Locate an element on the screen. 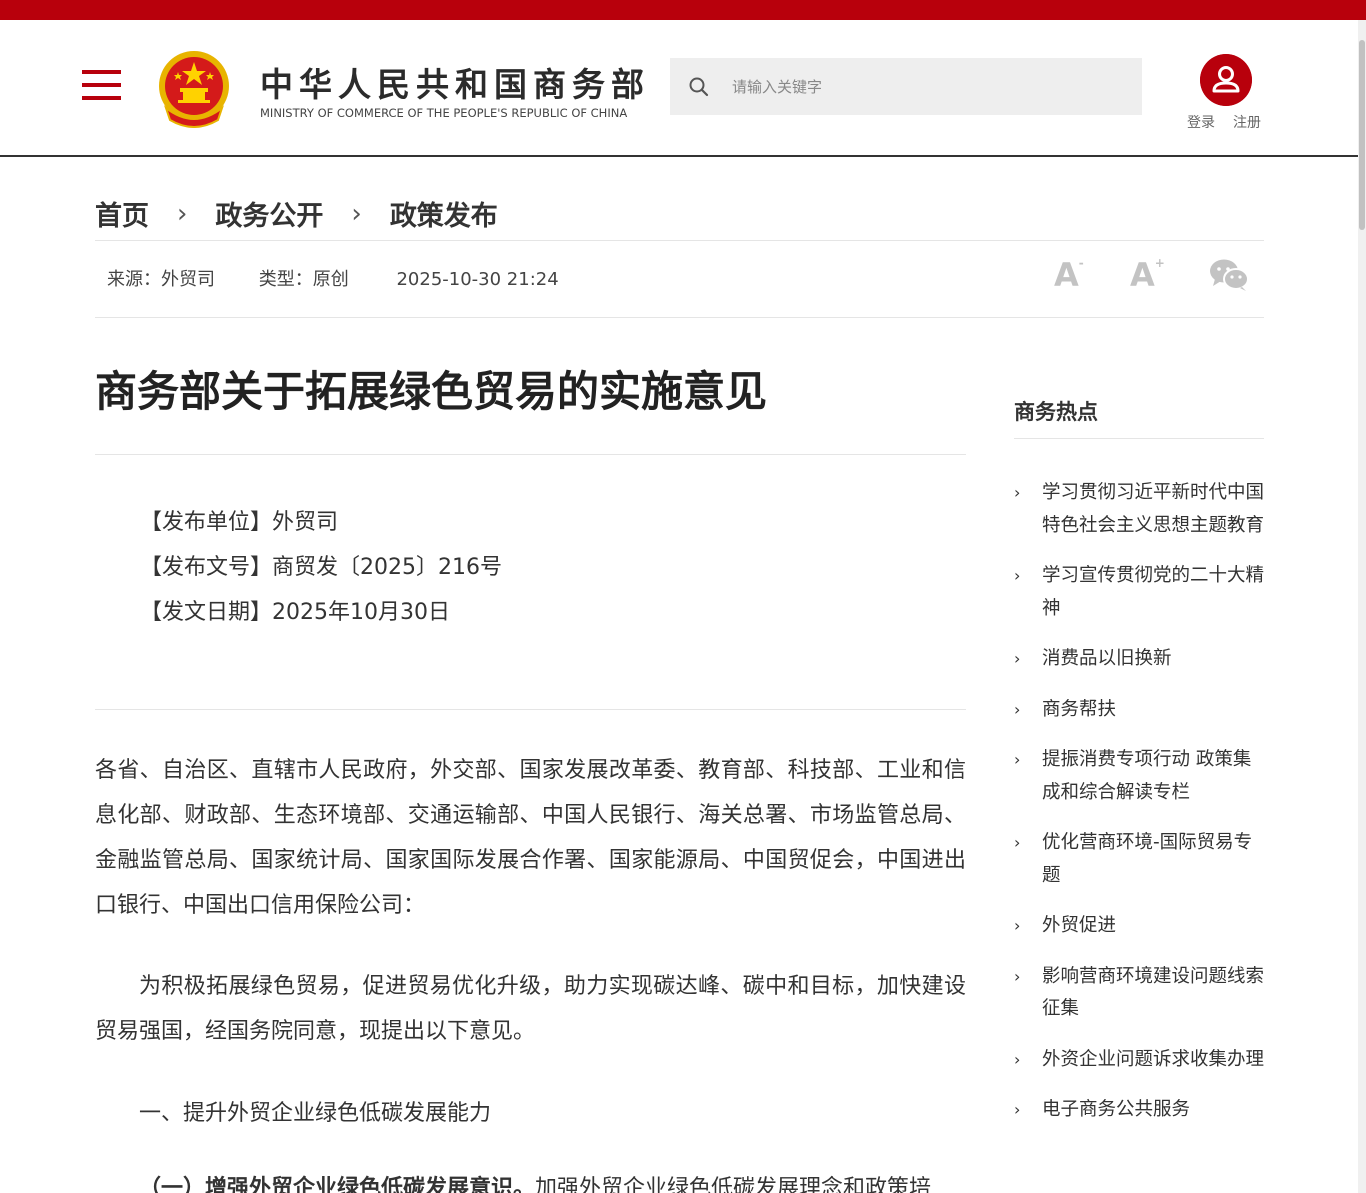 This screenshot has height=1193, width=1366. font-decrease-button: A- is located at coordinates (1069, 275).